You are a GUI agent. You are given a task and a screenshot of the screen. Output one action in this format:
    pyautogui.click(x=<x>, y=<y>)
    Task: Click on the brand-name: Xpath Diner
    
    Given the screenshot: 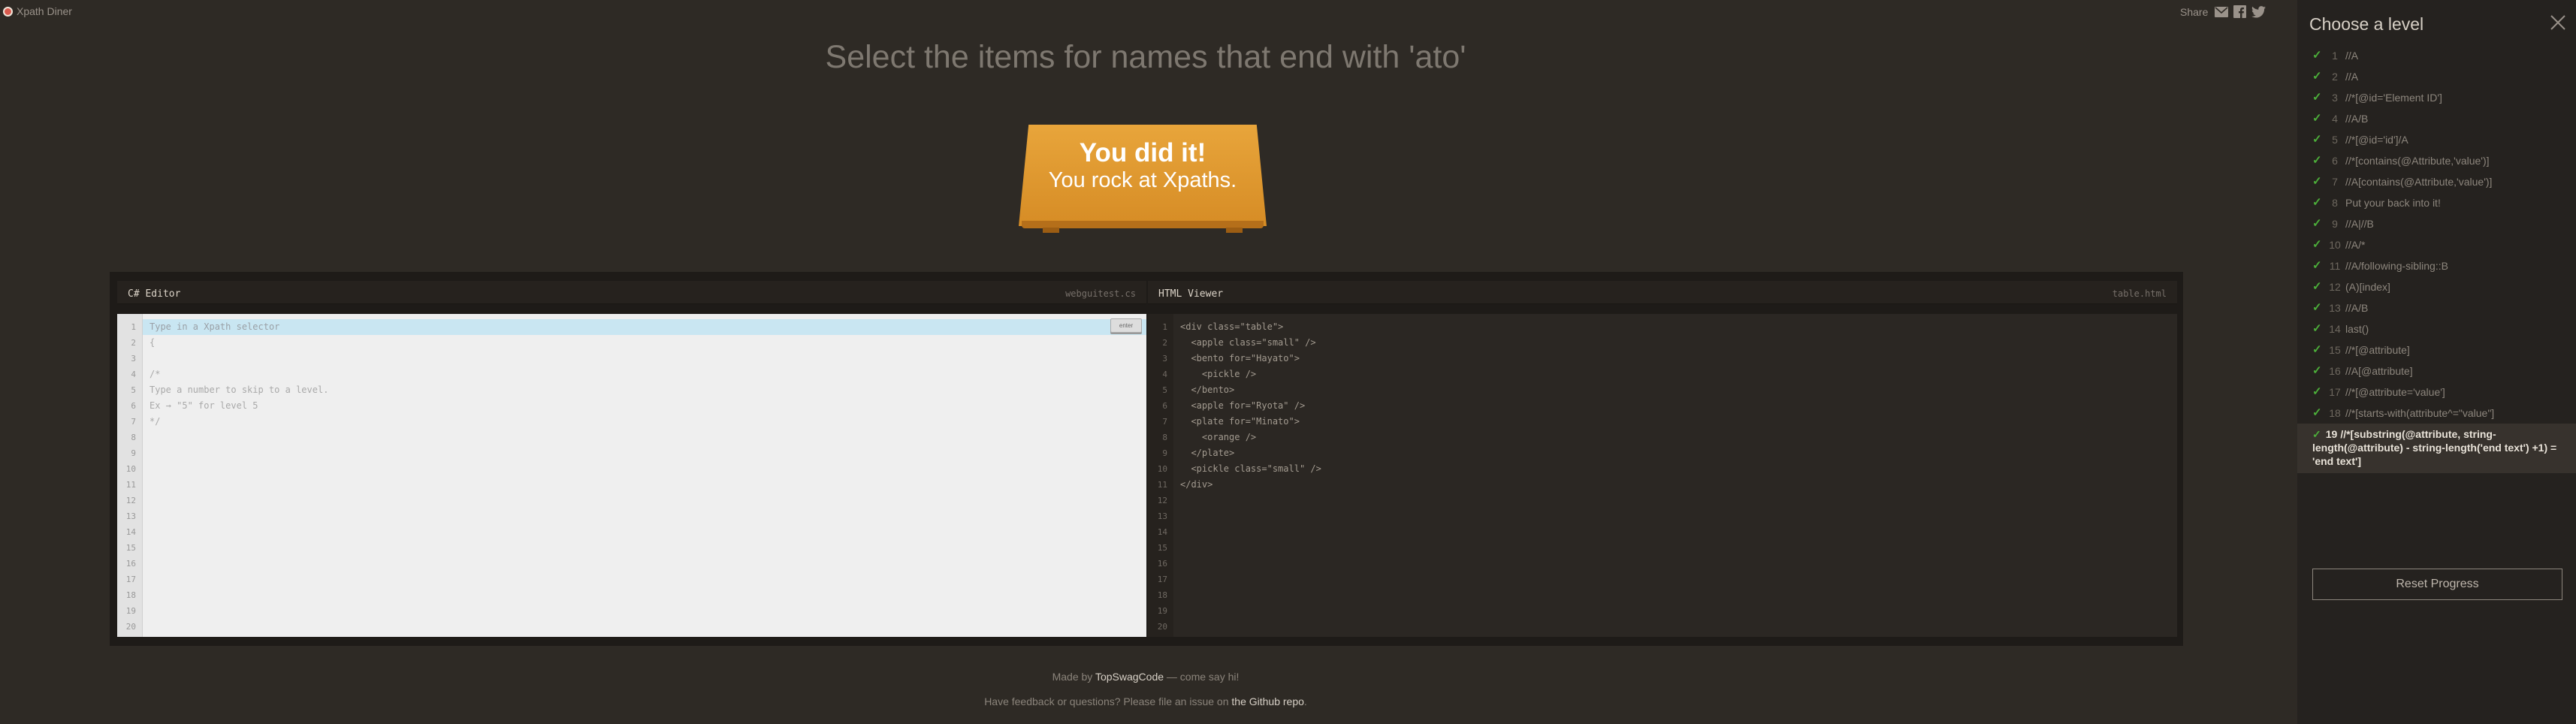 What is the action you would take?
    pyautogui.click(x=44, y=11)
    